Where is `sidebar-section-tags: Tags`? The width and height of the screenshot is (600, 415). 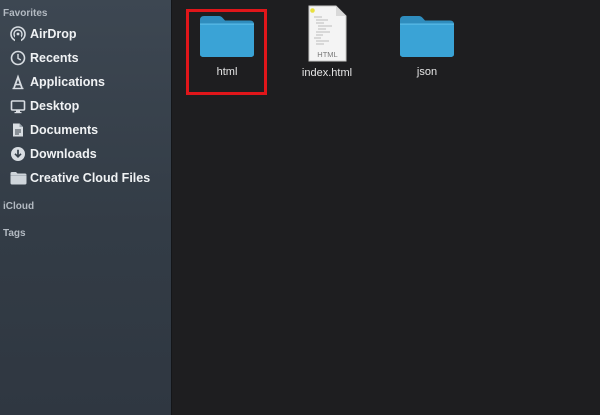
sidebar-section-tags: Tags is located at coordinates (14, 233).